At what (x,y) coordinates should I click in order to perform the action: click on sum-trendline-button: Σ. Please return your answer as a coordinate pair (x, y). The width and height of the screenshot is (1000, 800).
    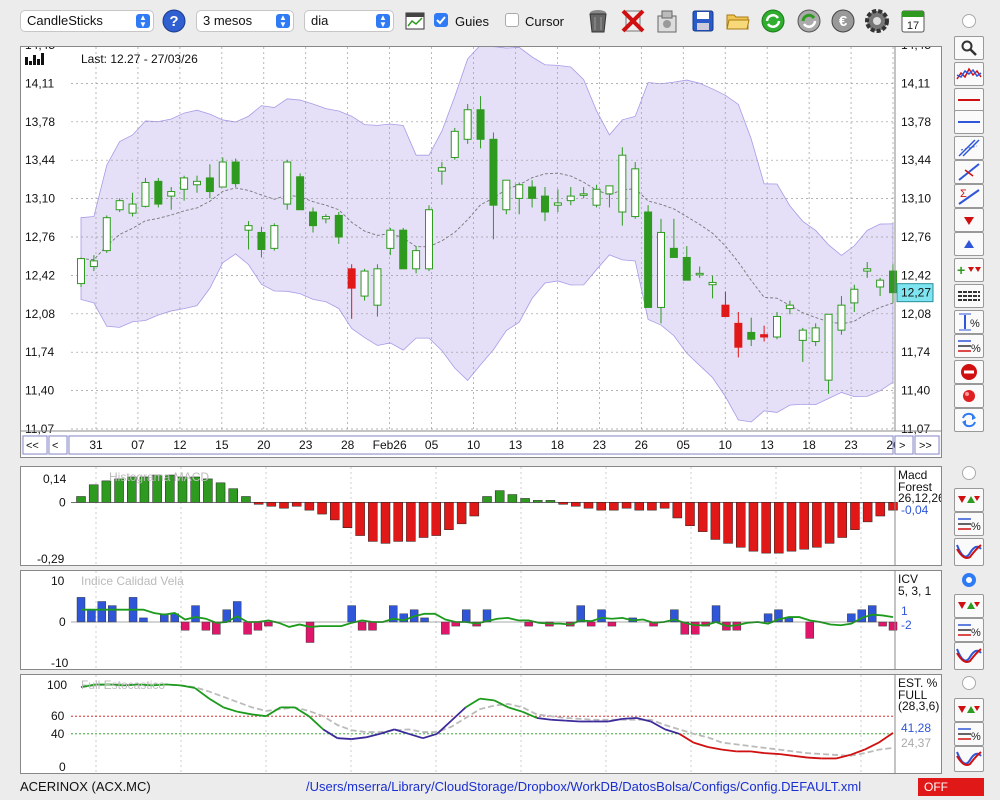
    Looking at the image, I should click on (969, 196).